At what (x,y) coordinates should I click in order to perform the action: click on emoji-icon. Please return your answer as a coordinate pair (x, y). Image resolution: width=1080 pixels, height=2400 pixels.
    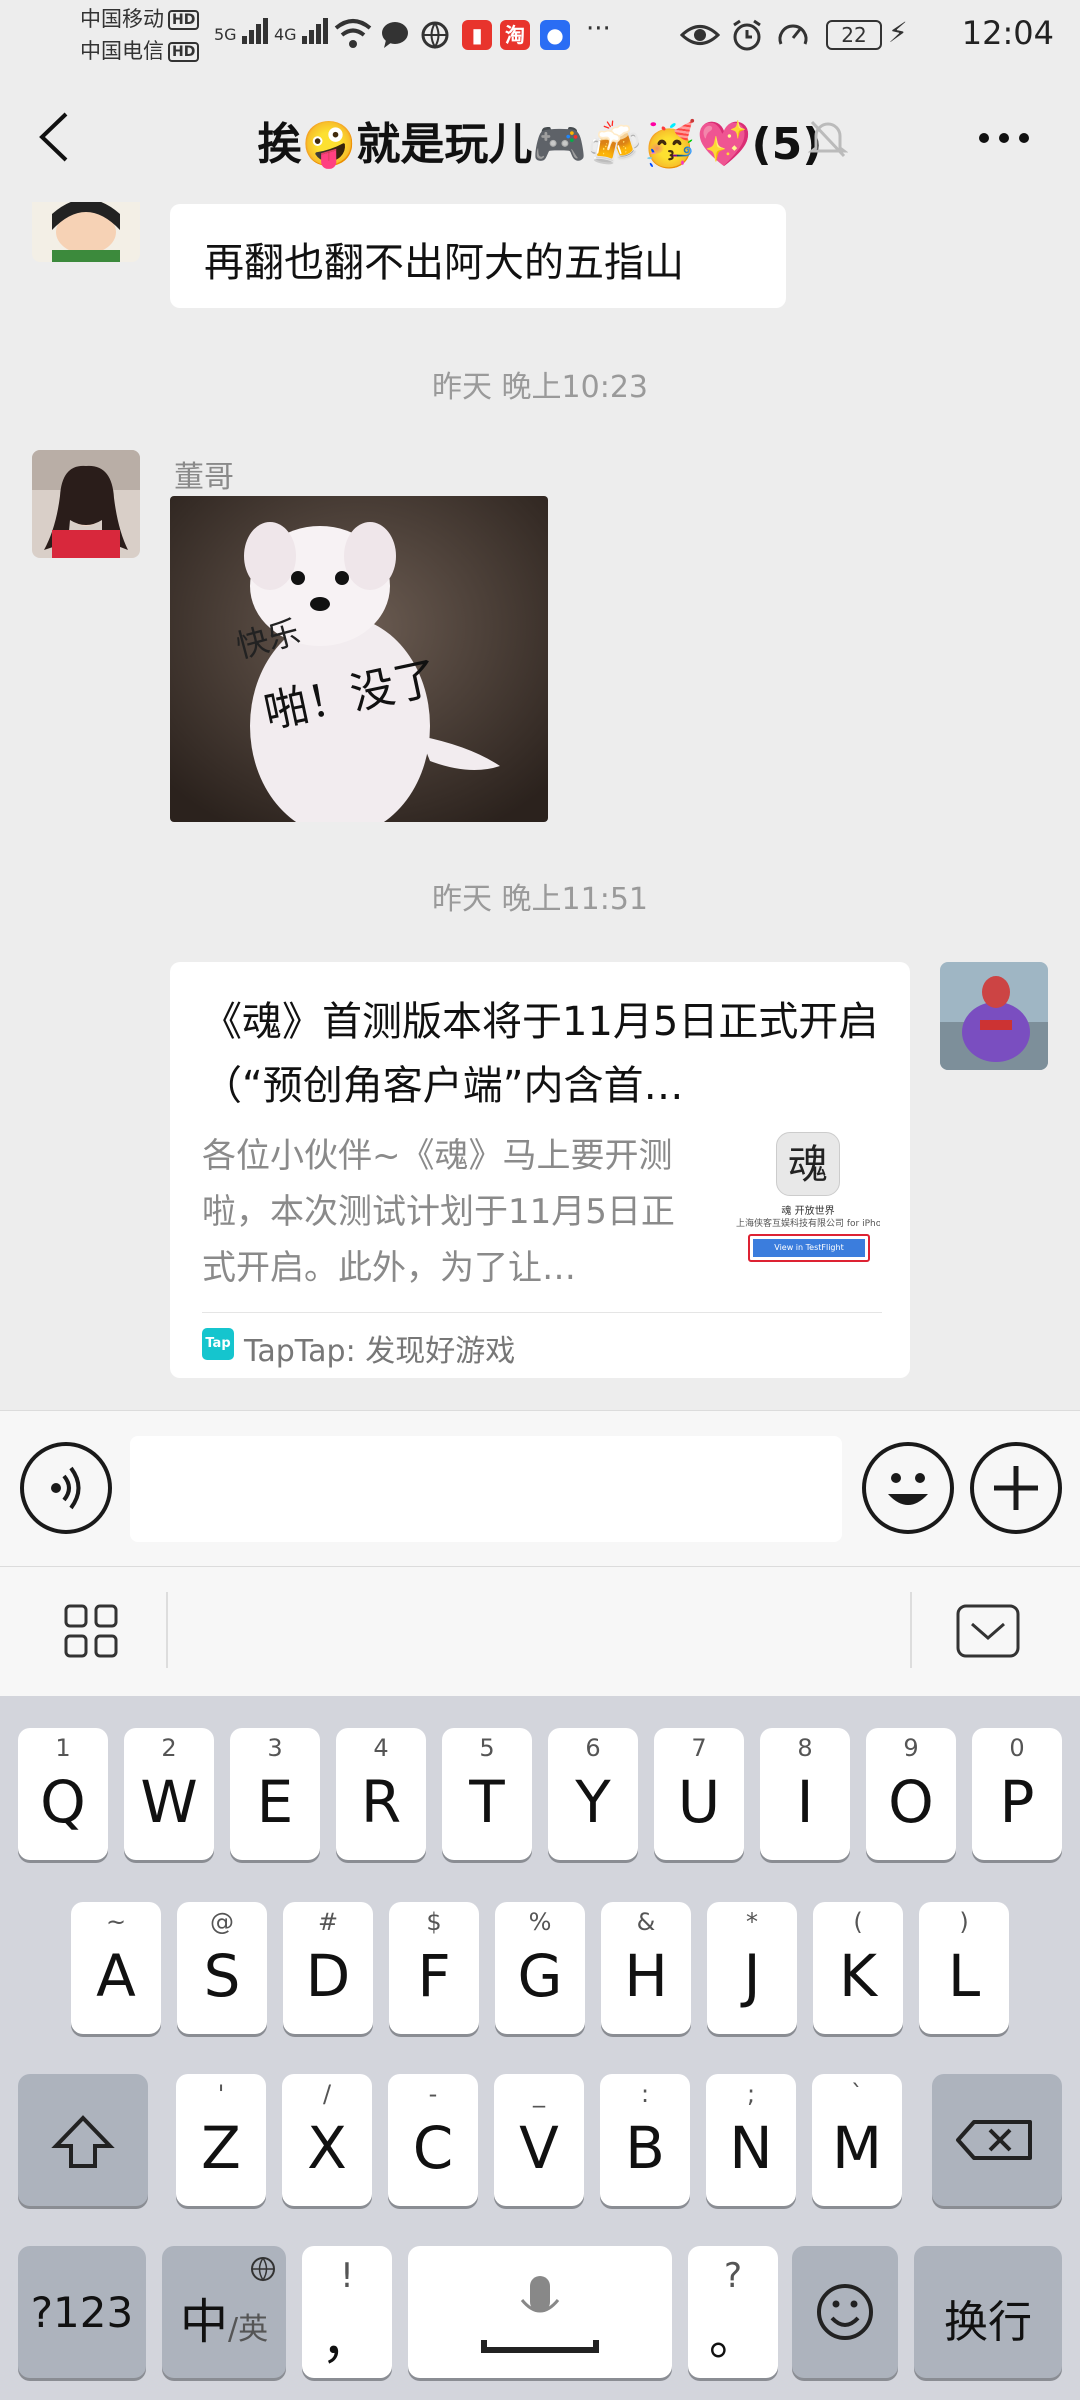
    Looking at the image, I should click on (908, 1489).